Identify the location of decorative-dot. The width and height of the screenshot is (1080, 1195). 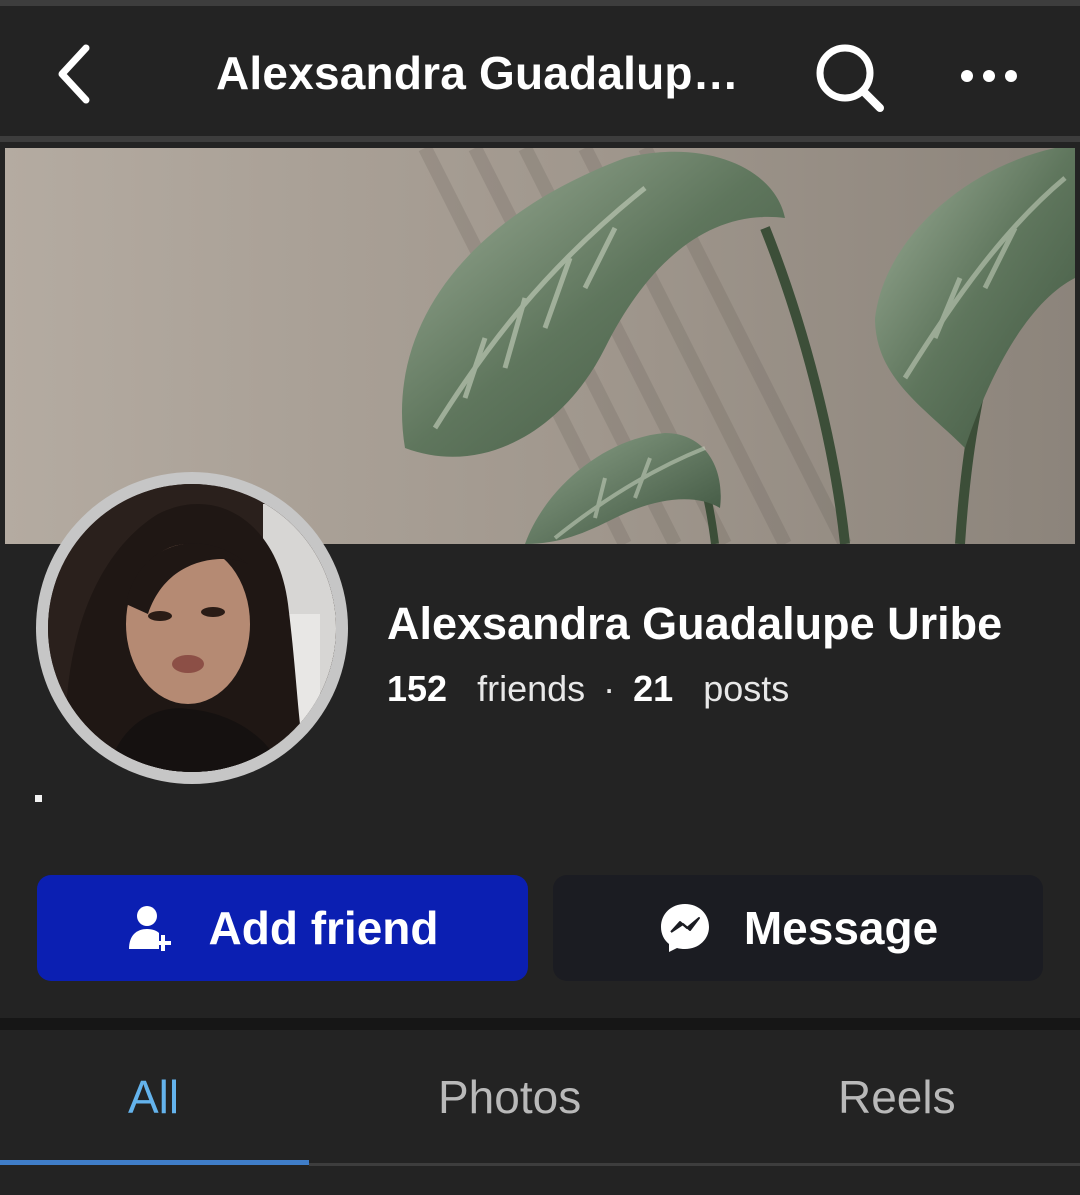
(38, 798).